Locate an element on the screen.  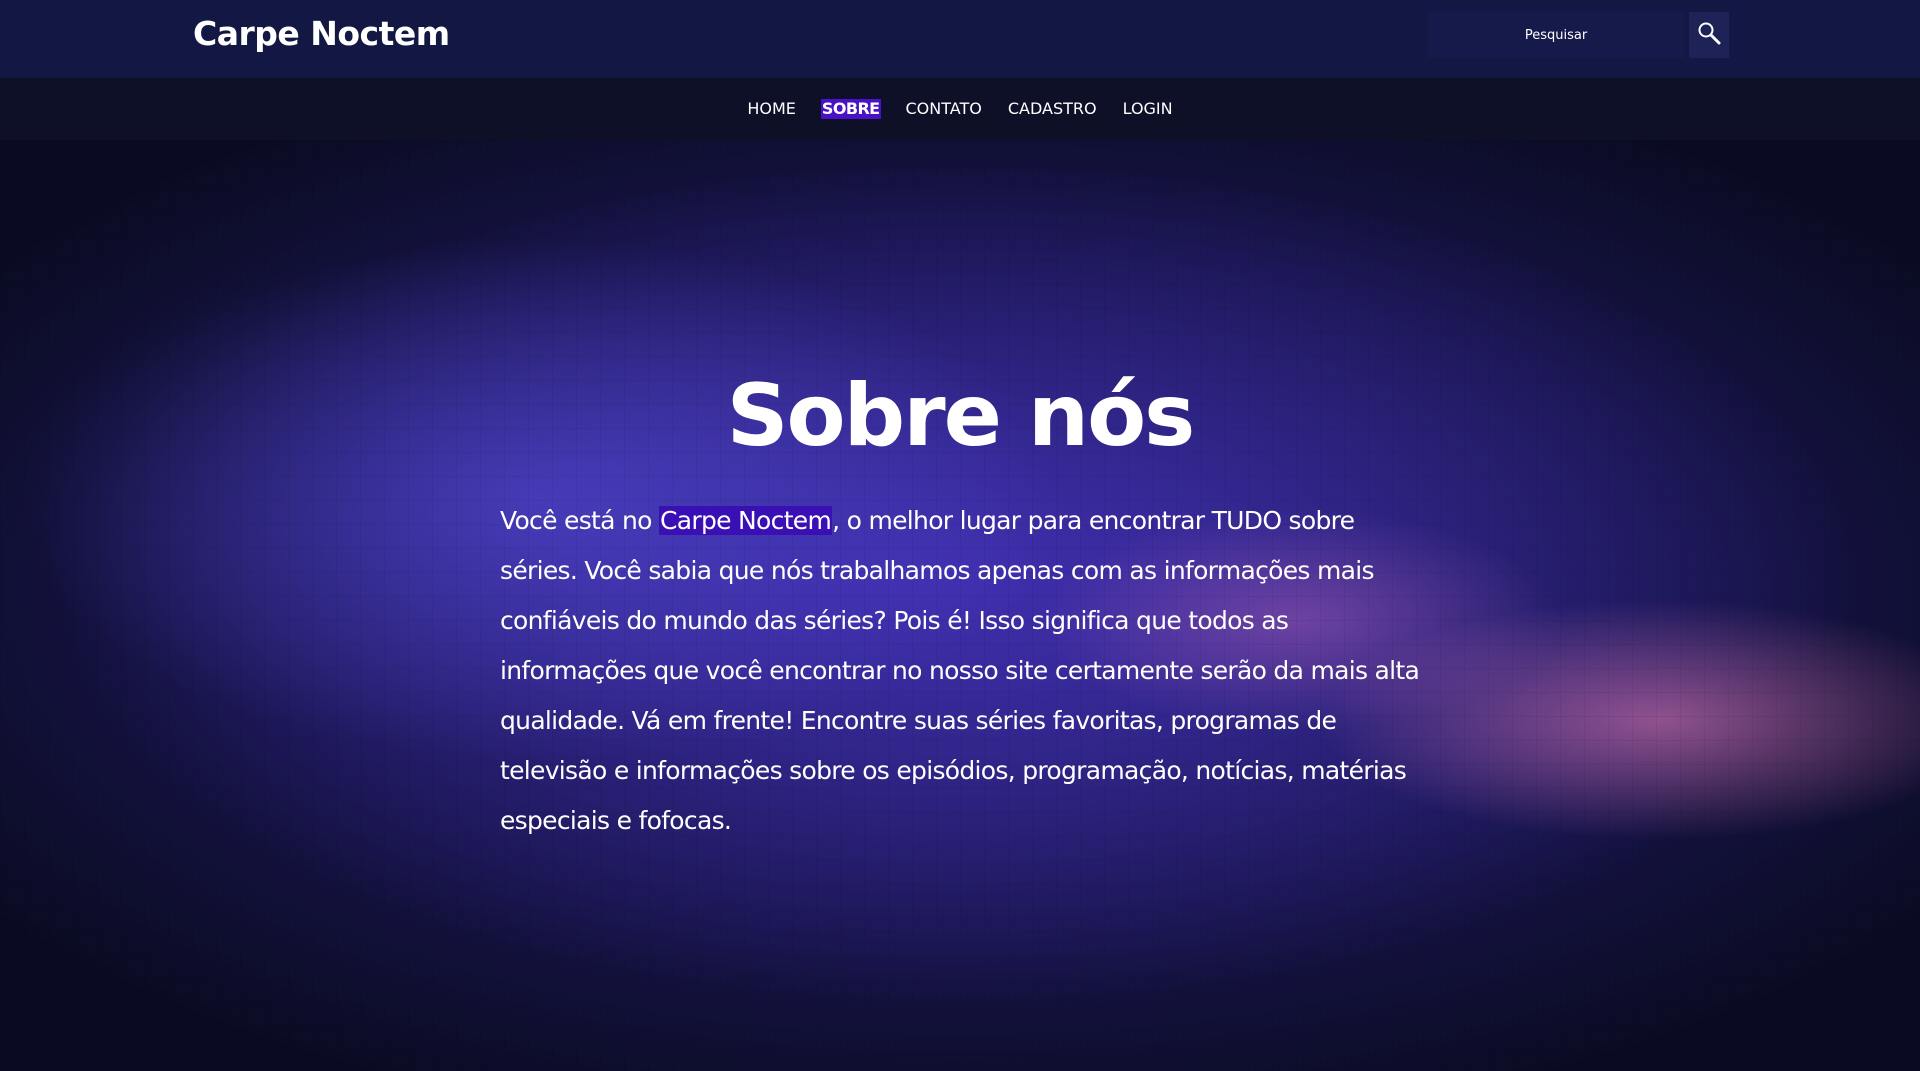
main-nav: HOME SOBRE CONTATO CADASTRO LOGIN is located at coordinates (960, 109).